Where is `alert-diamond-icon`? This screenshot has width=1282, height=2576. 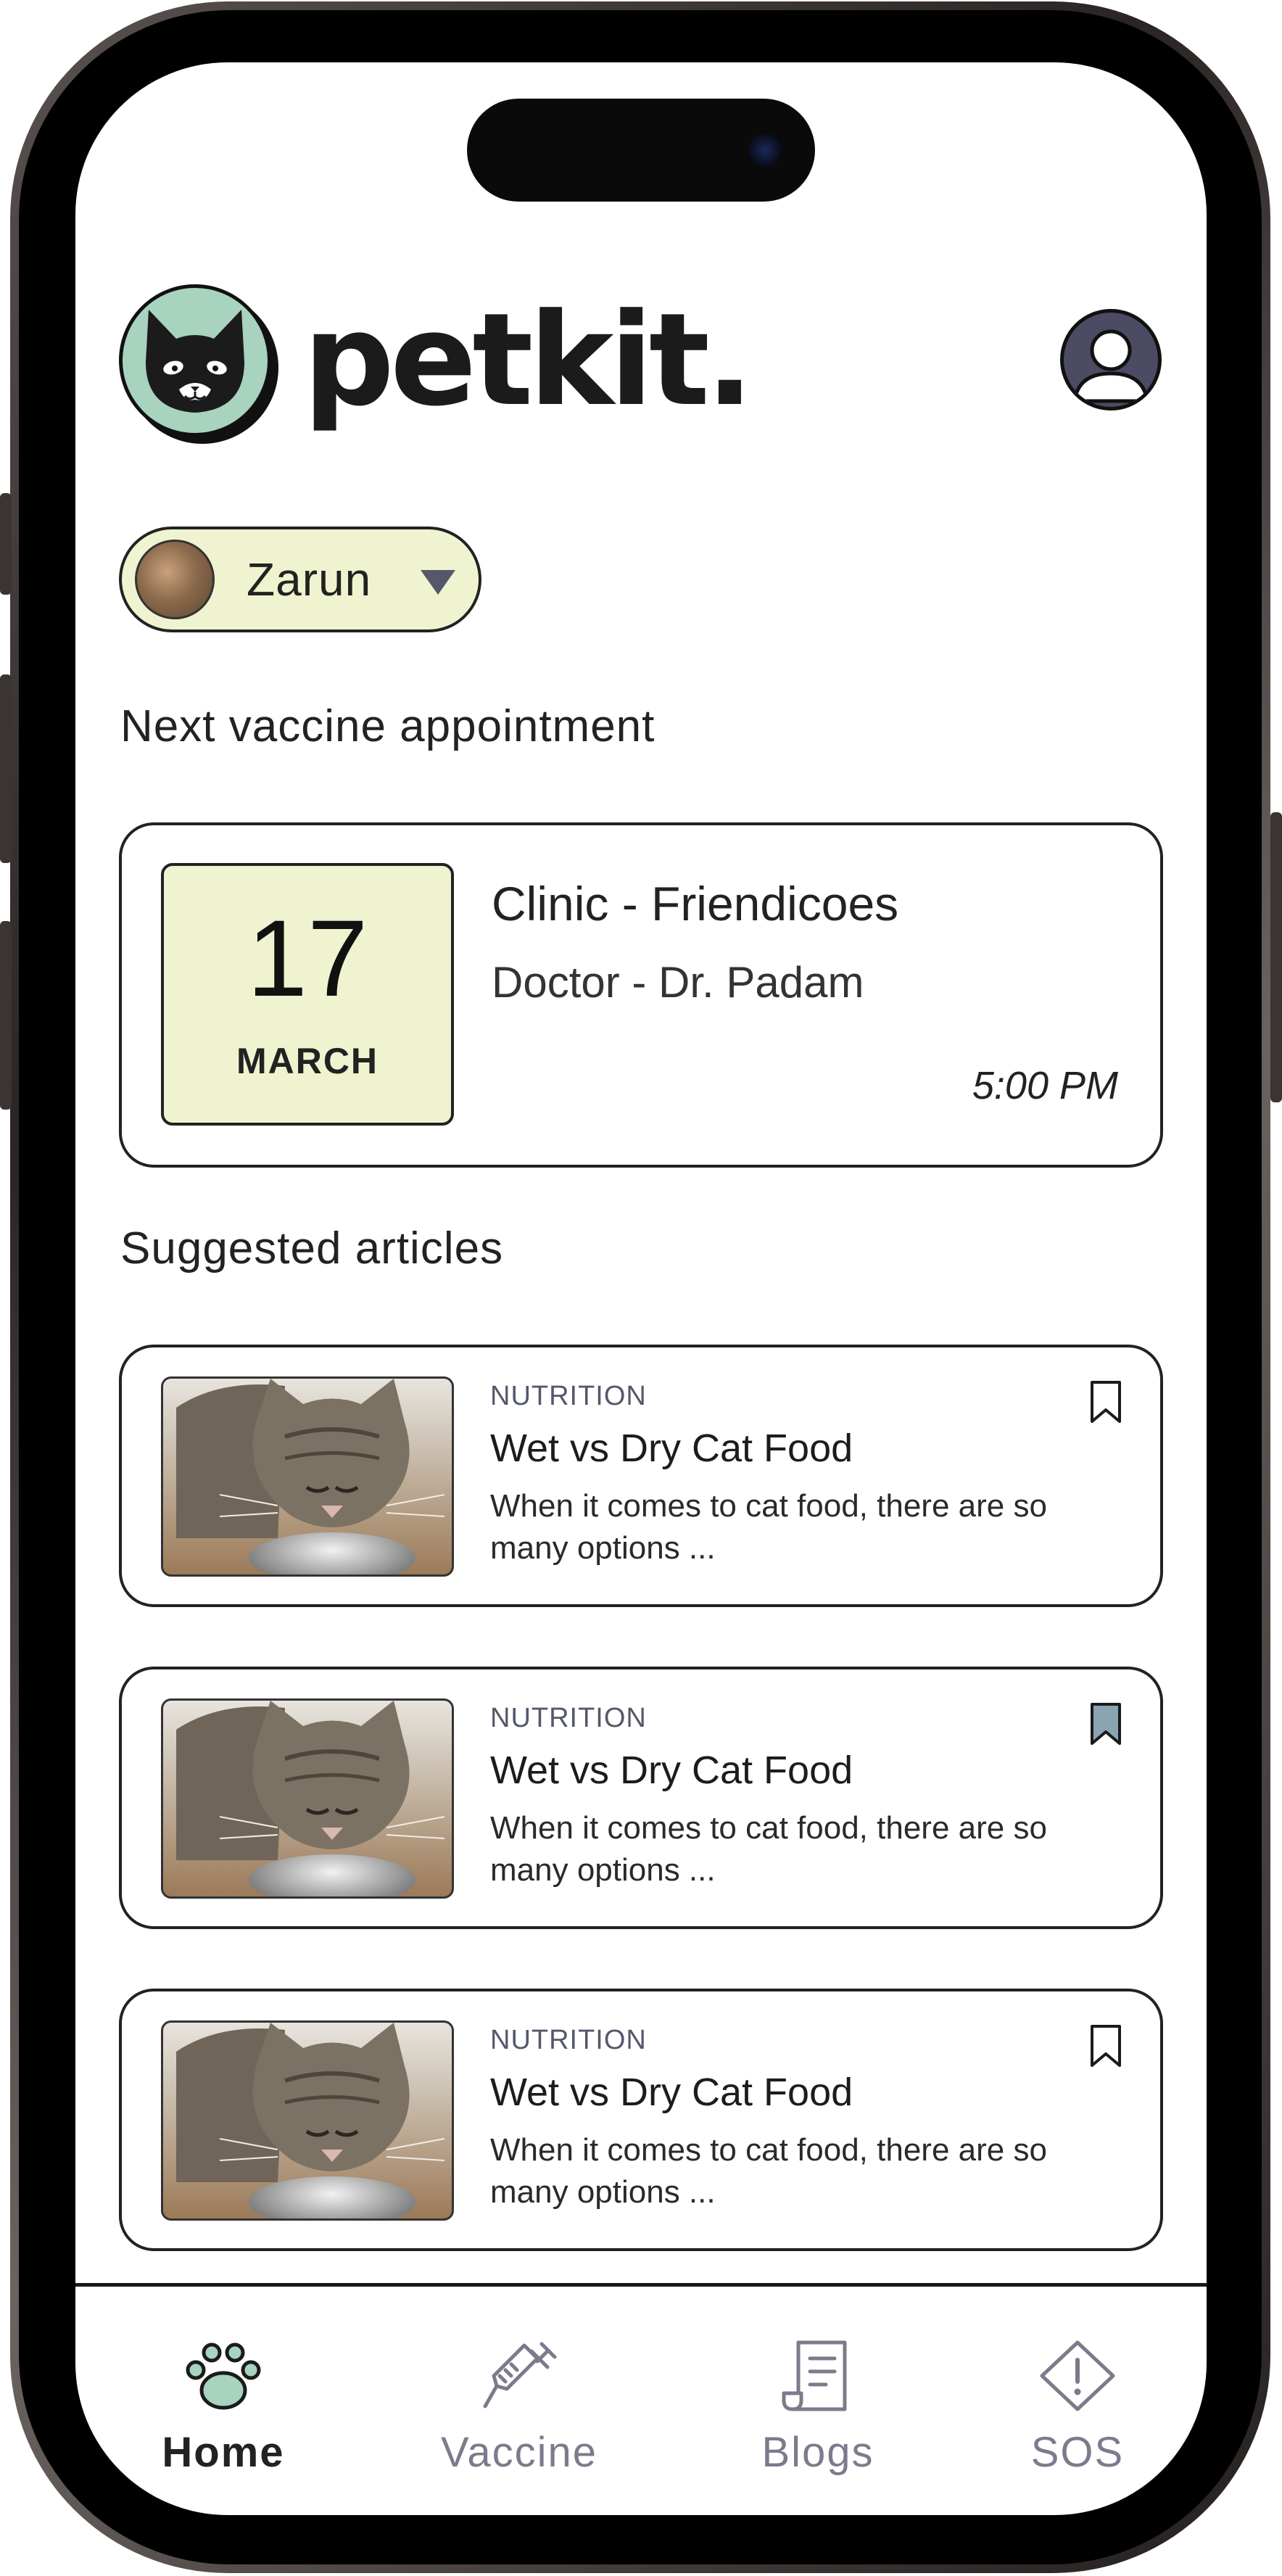
alert-diamond-icon is located at coordinates (1077, 2375).